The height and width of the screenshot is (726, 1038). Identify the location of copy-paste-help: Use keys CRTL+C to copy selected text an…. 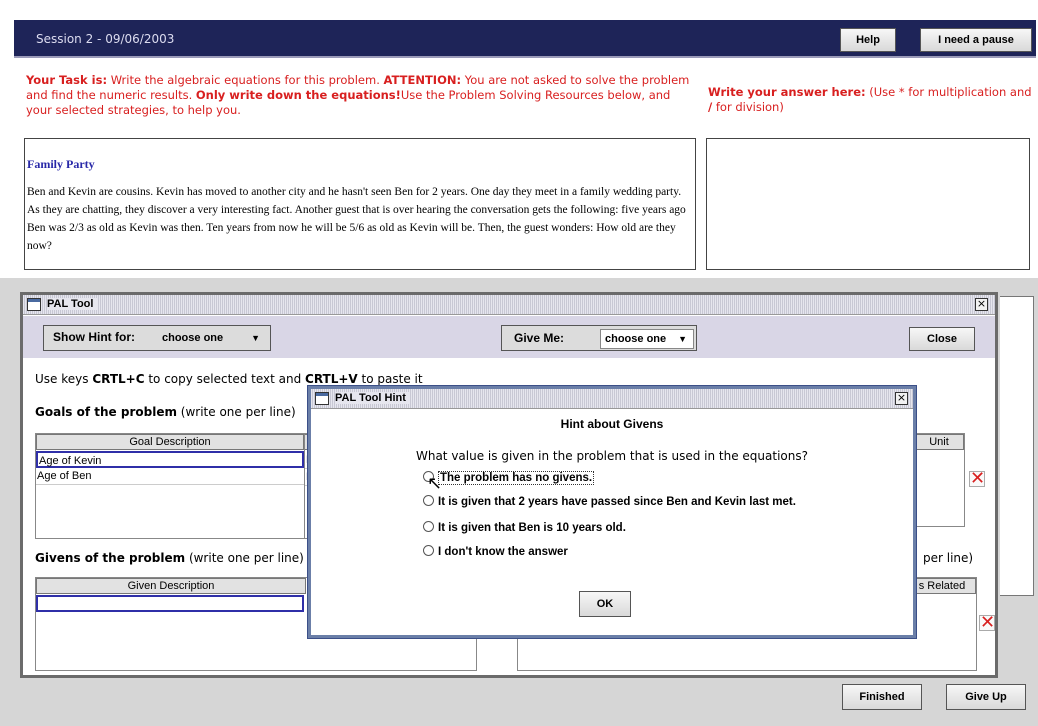
(229, 379).